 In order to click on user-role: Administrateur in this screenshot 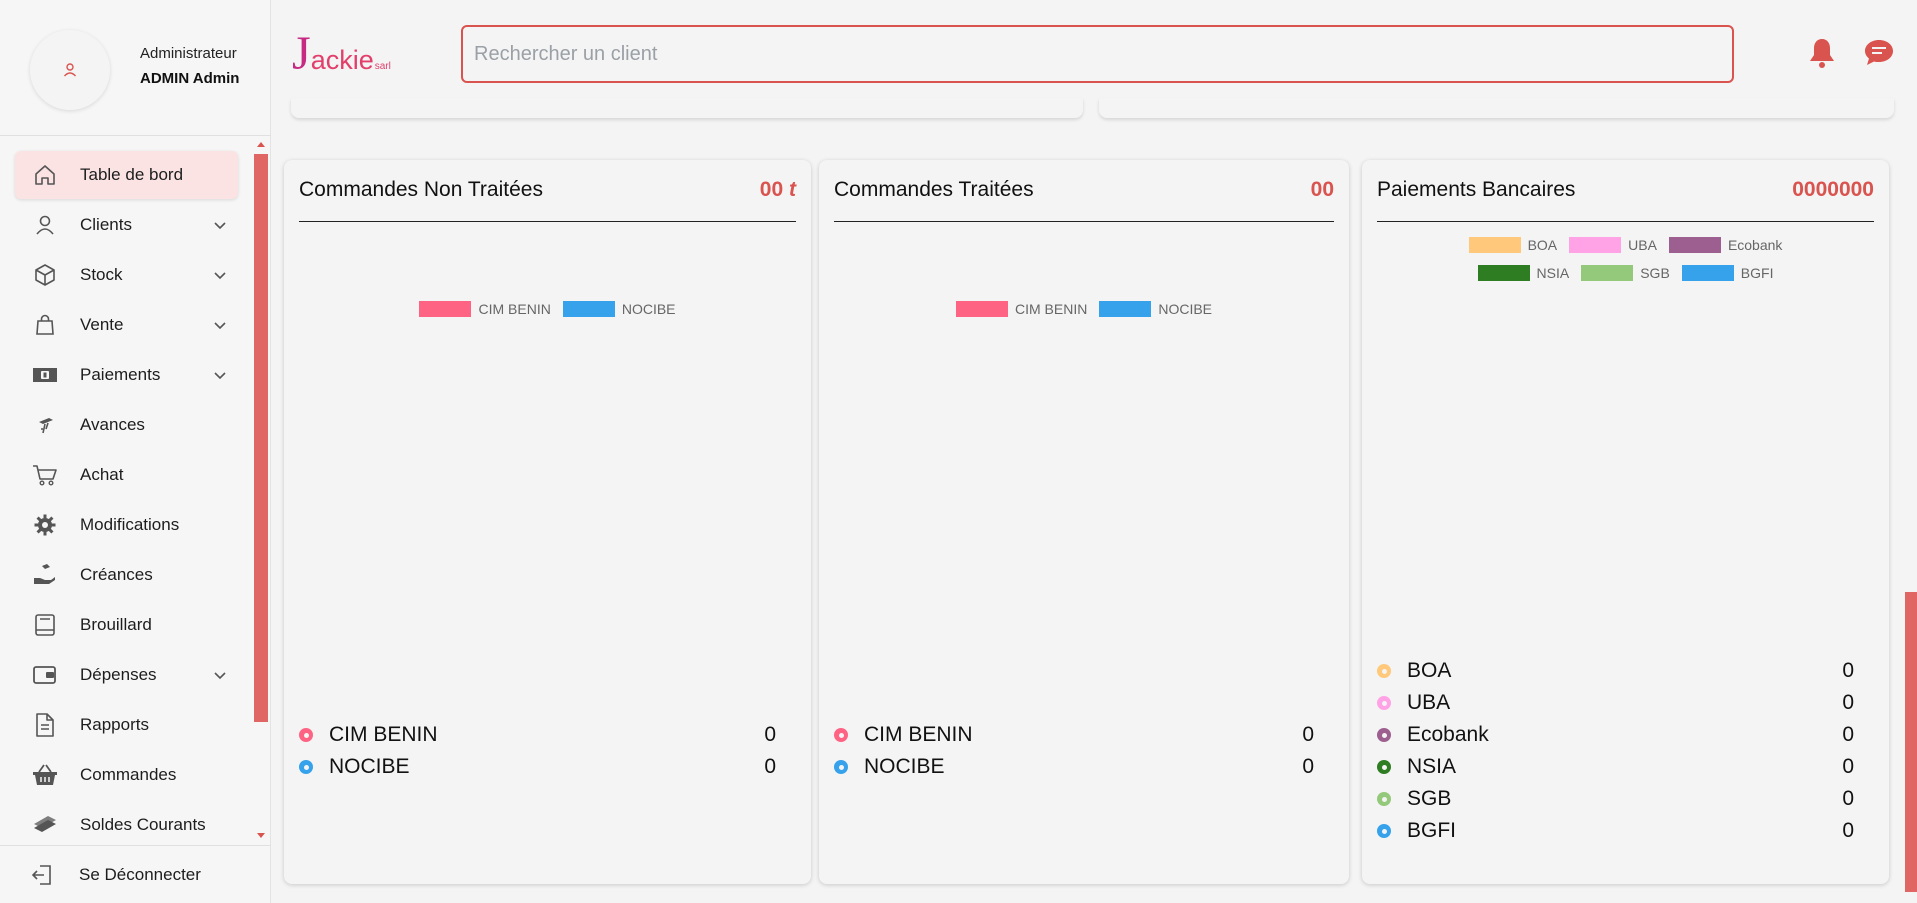, I will do `click(188, 53)`.